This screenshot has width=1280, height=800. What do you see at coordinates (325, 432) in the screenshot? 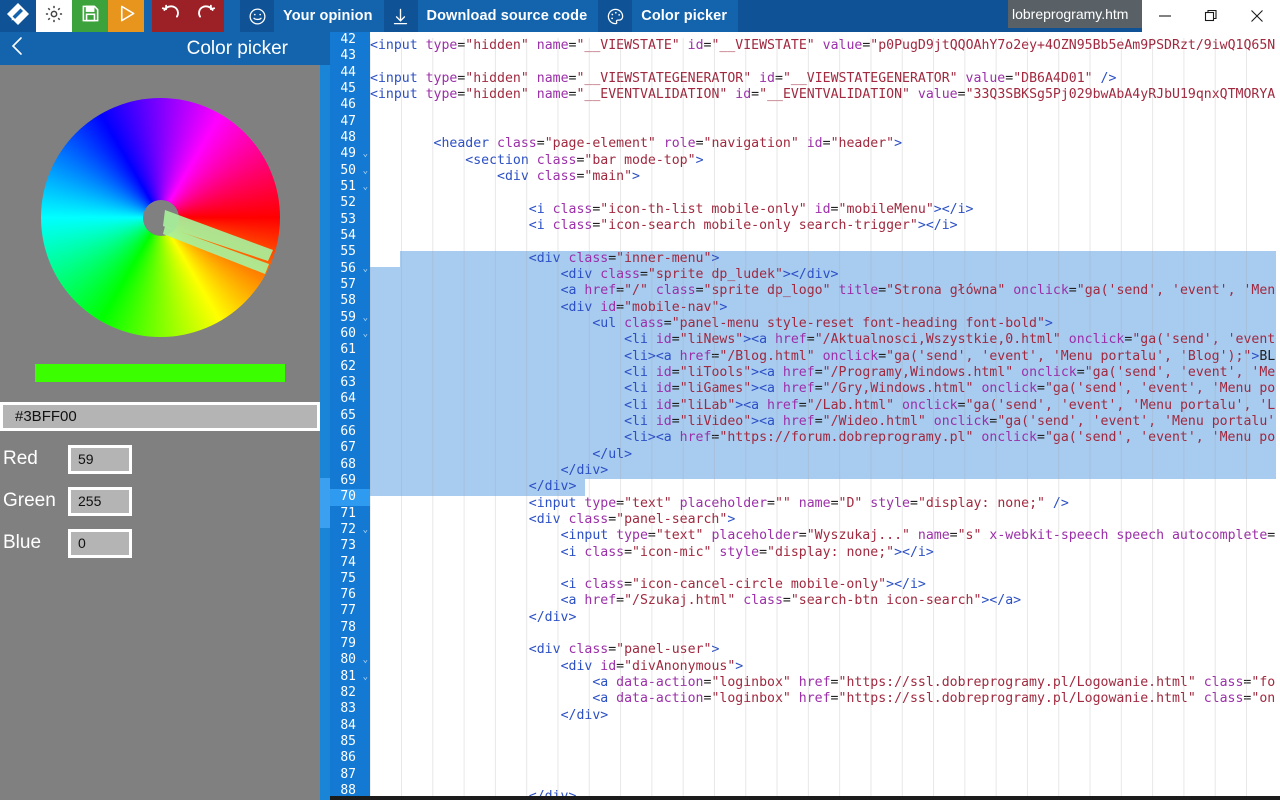
I see `panel-scrollbar` at bounding box center [325, 432].